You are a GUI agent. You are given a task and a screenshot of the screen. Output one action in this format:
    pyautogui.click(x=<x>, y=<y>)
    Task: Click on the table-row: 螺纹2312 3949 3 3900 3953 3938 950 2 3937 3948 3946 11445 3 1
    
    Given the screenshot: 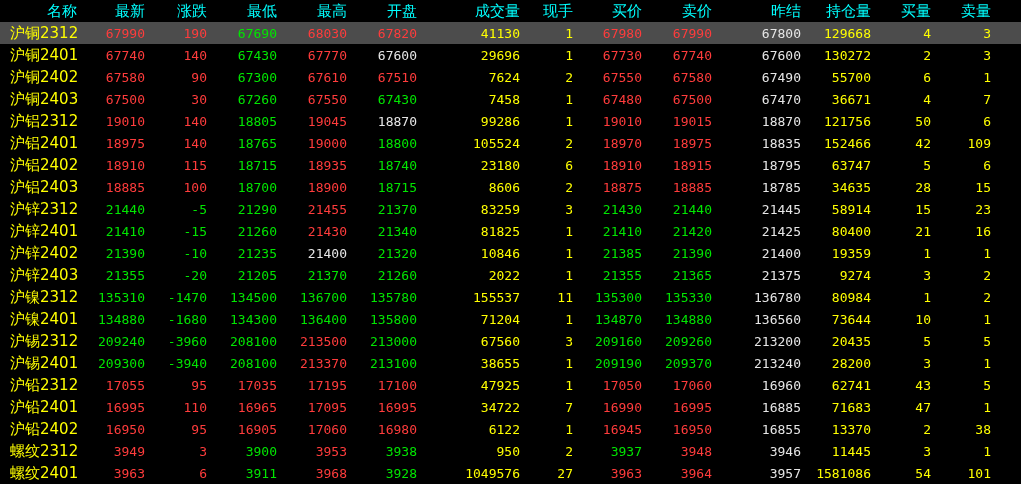 What is the action you would take?
    pyautogui.click(x=510, y=451)
    